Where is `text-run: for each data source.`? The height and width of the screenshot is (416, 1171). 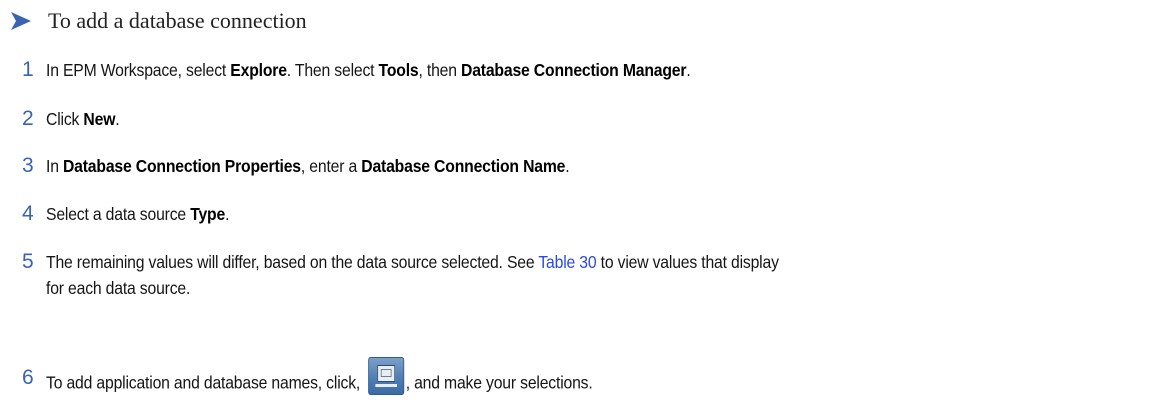 text-run: for each data source. is located at coordinates (118, 288).